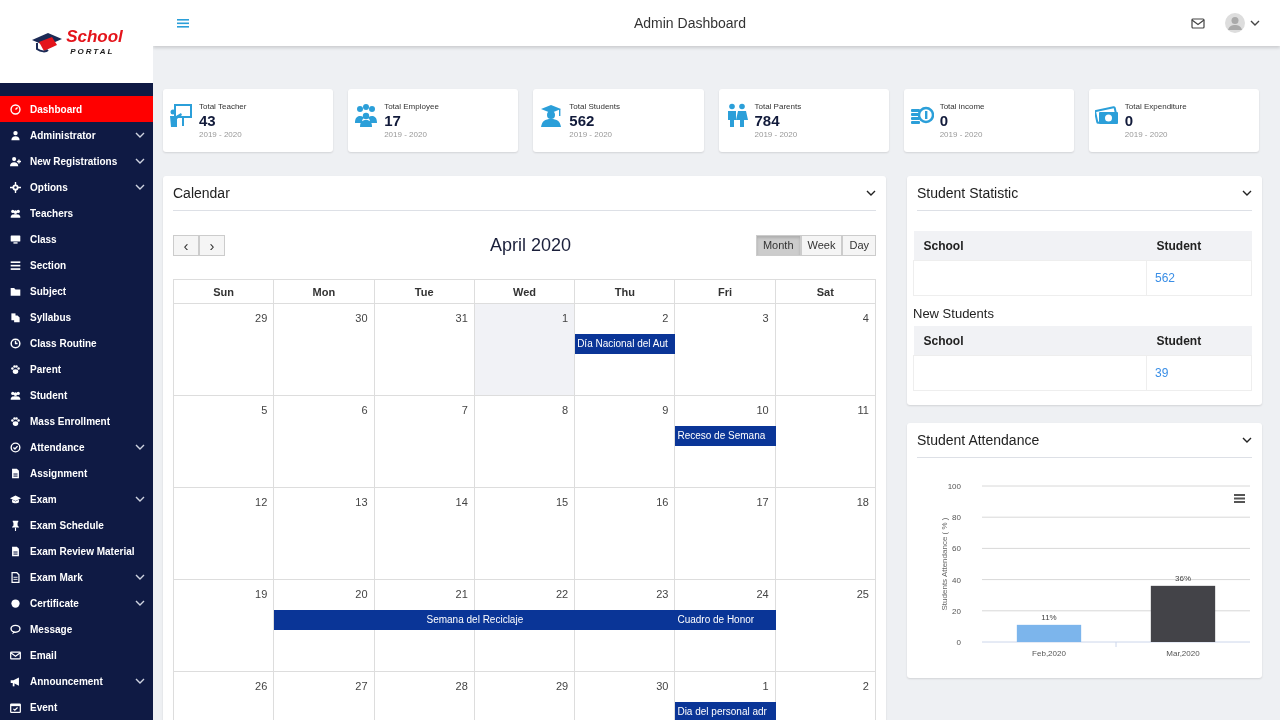 This screenshot has height=720, width=1280. I want to click on sidebar-item: New Registrations, so click(76, 161).